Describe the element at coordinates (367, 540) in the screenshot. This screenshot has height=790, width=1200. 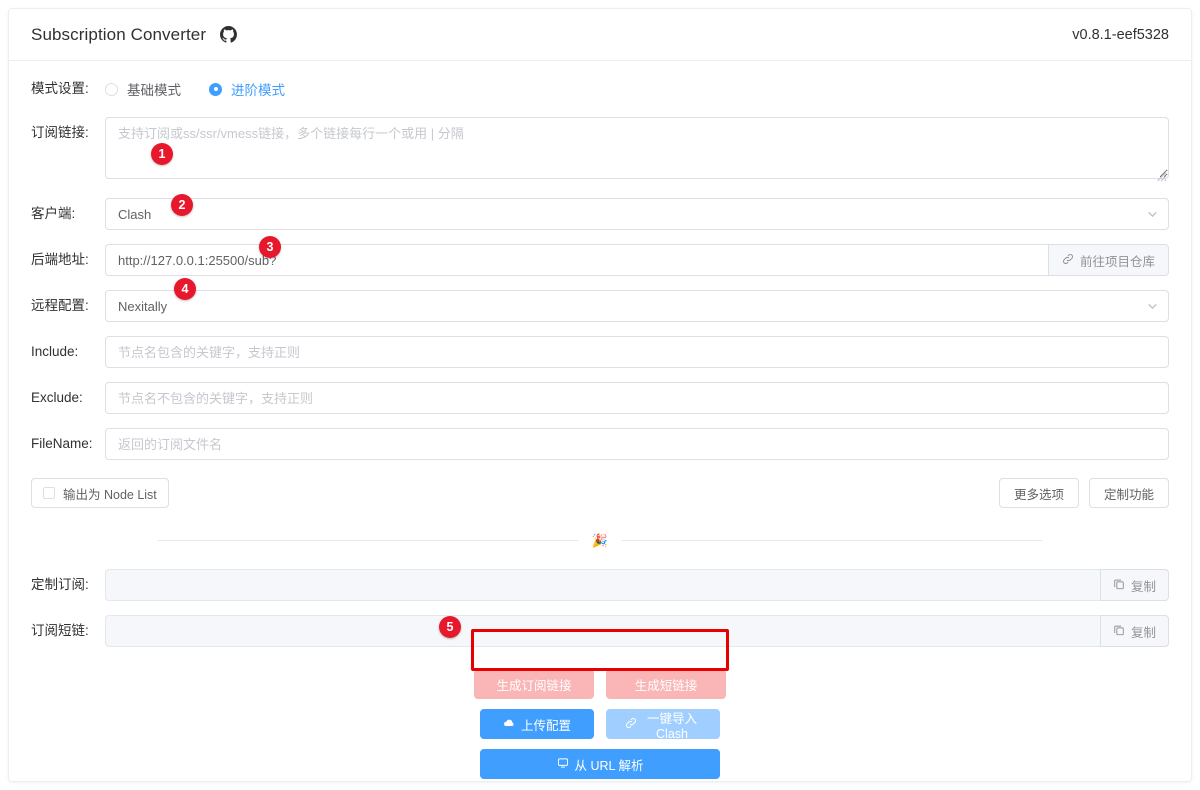
I see `divider-line-left` at that location.